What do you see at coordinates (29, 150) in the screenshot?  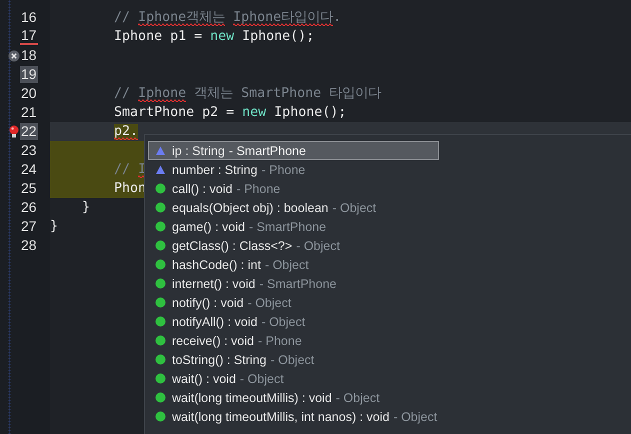 I see `line-number: 23` at bounding box center [29, 150].